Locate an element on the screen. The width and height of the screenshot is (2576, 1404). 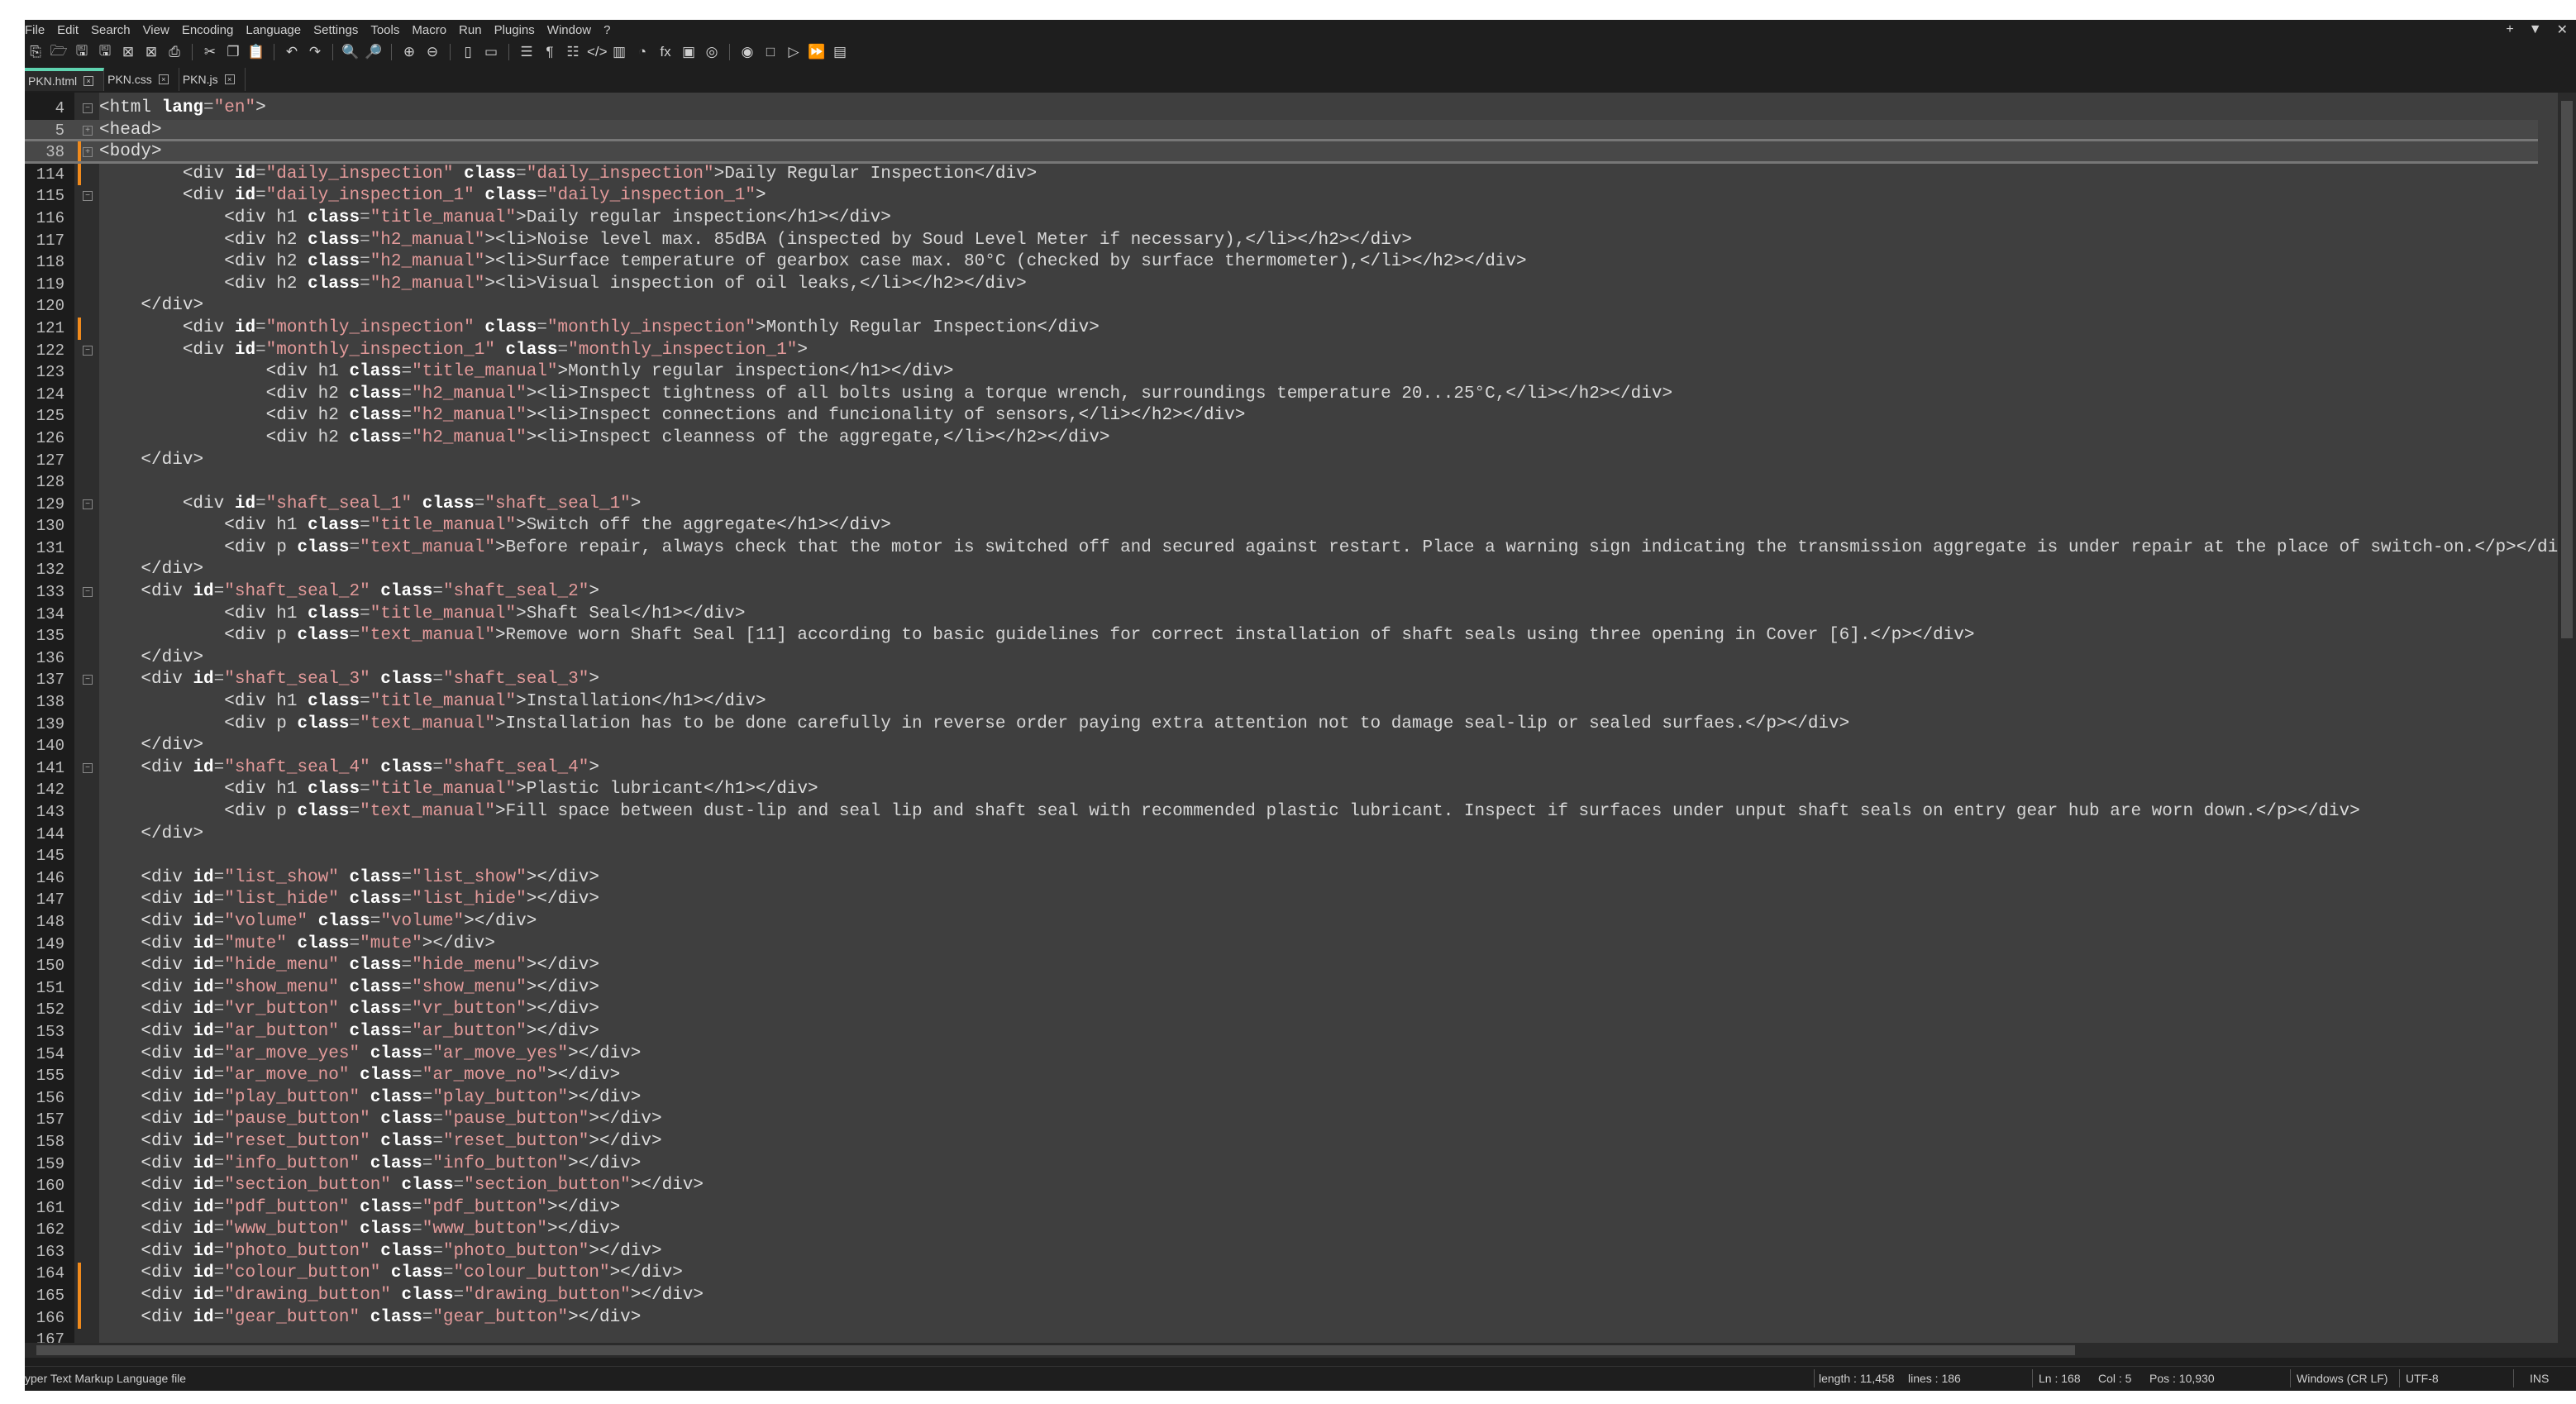
vertical-scrollbar is located at coordinates (2567, 725).